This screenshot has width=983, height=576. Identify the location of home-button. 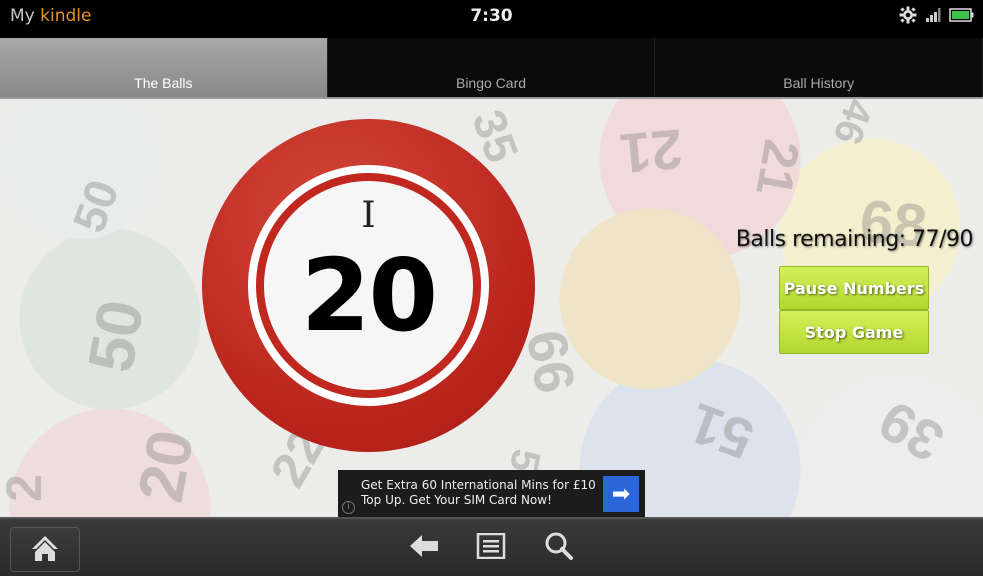
(45, 549).